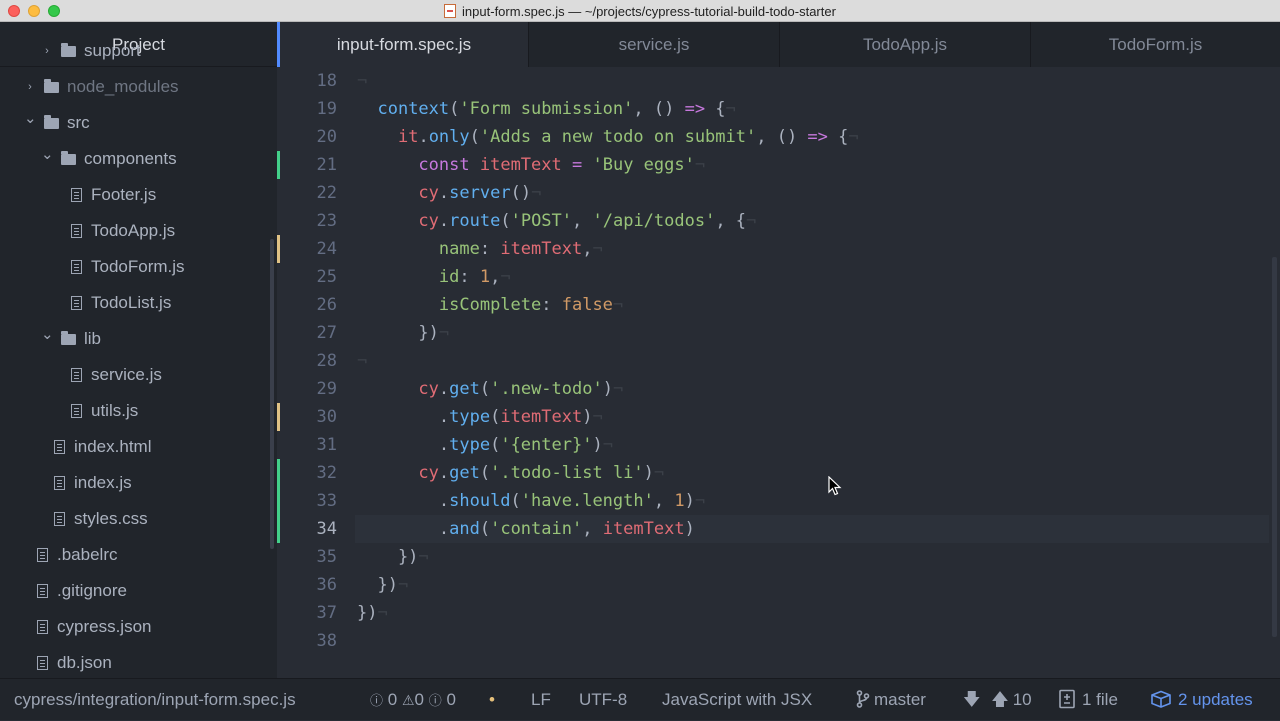 Image resolution: width=1280 pixels, height=721 pixels. What do you see at coordinates (778, 585) in the screenshot?
I see `code-line: 36 })¬` at bounding box center [778, 585].